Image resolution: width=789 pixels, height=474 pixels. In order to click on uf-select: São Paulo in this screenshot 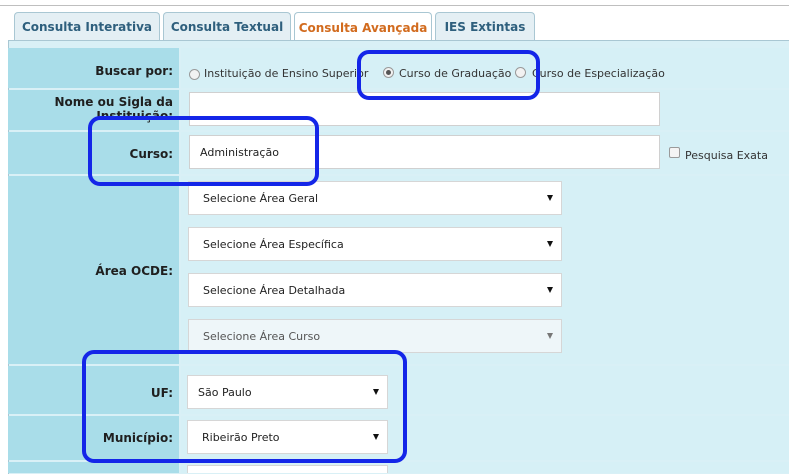, I will do `click(287, 392)`.